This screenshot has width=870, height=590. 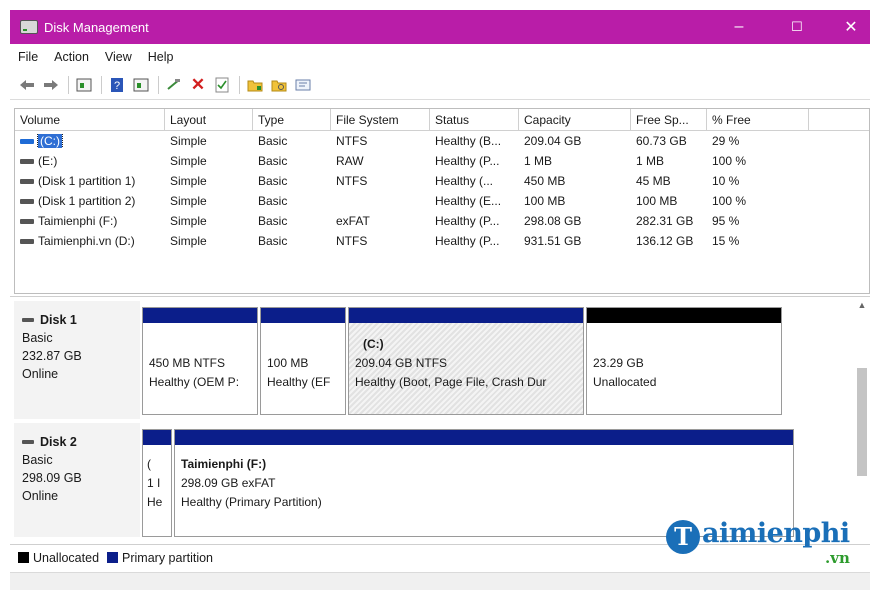 What do you see at coordinates (141, 85) in the screenshot?
I see `properties-icon` at bounding box center [141, 85].